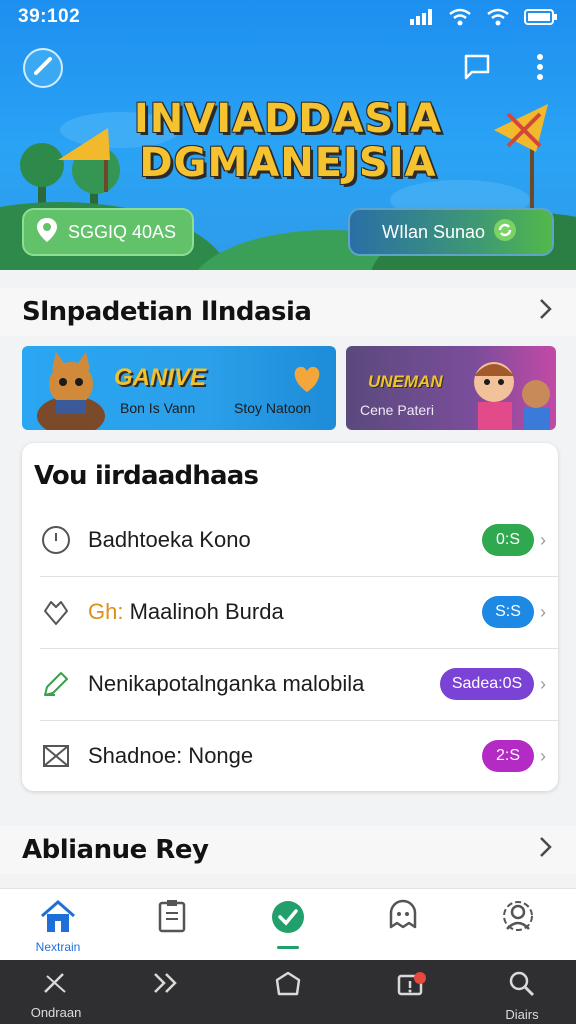 Image resolution: width=576 pixels, height=1024 pixels. Describe the element at coordinates (290, 756) in the screenshot. I see `list-item: Shadnoe: Nonge 2:S ›` at that location.